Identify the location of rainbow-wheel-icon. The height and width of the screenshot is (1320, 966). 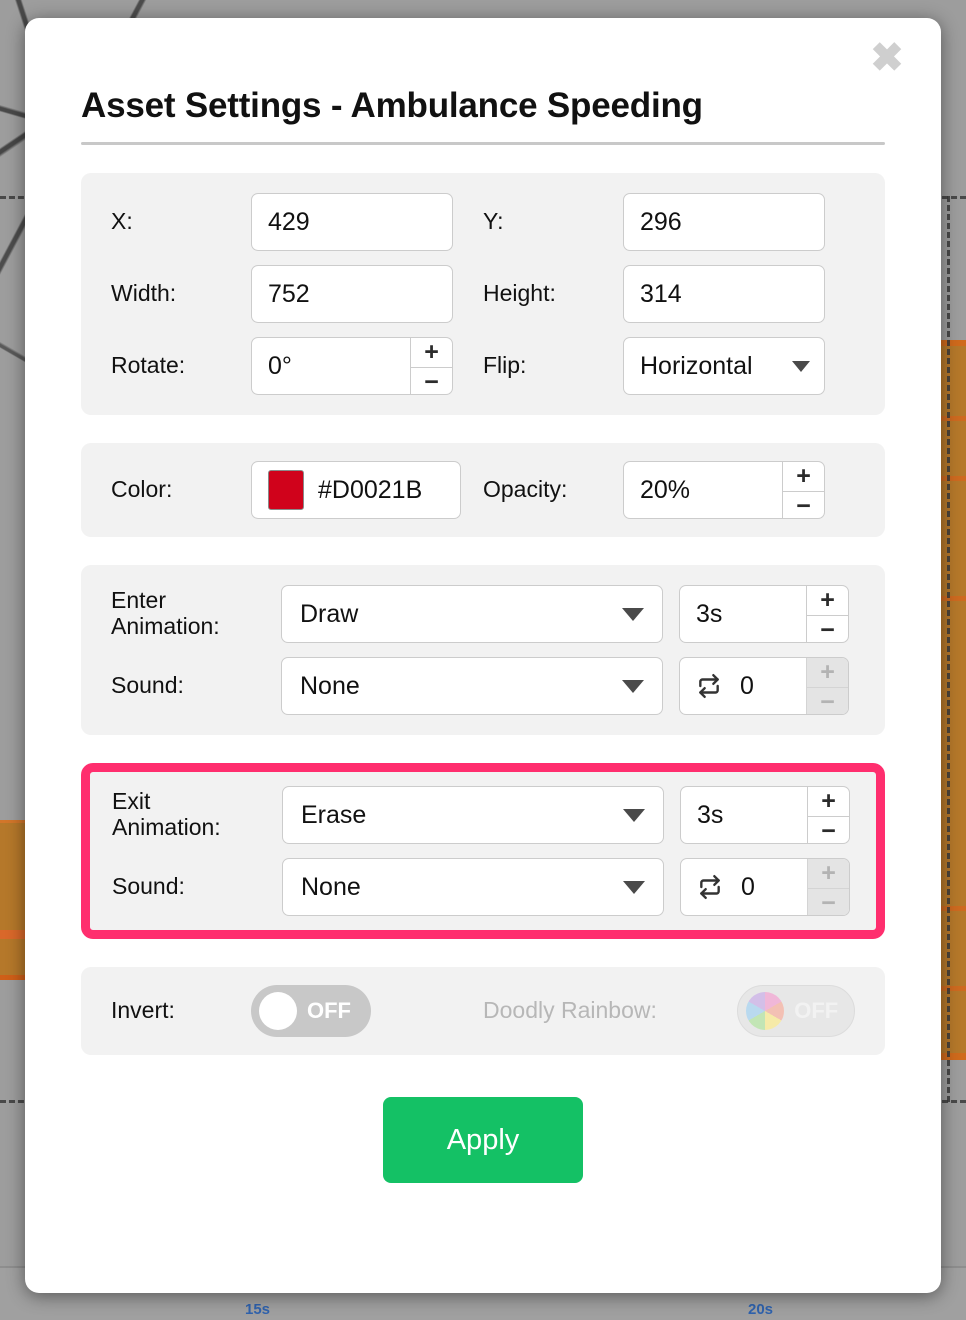
(765, 1011).